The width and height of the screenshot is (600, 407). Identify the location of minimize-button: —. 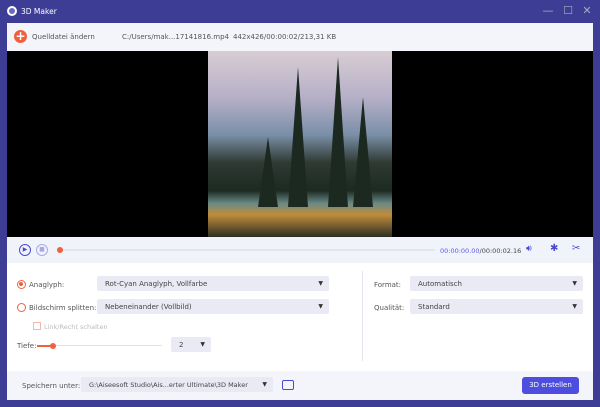
(548, 11).